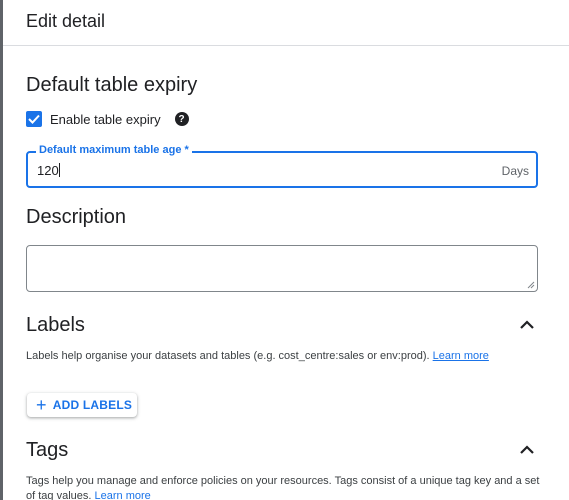 This screenshot has height=500, width=569. I want to click on tags-learn-more-link: Learn more, so click(123, 495).